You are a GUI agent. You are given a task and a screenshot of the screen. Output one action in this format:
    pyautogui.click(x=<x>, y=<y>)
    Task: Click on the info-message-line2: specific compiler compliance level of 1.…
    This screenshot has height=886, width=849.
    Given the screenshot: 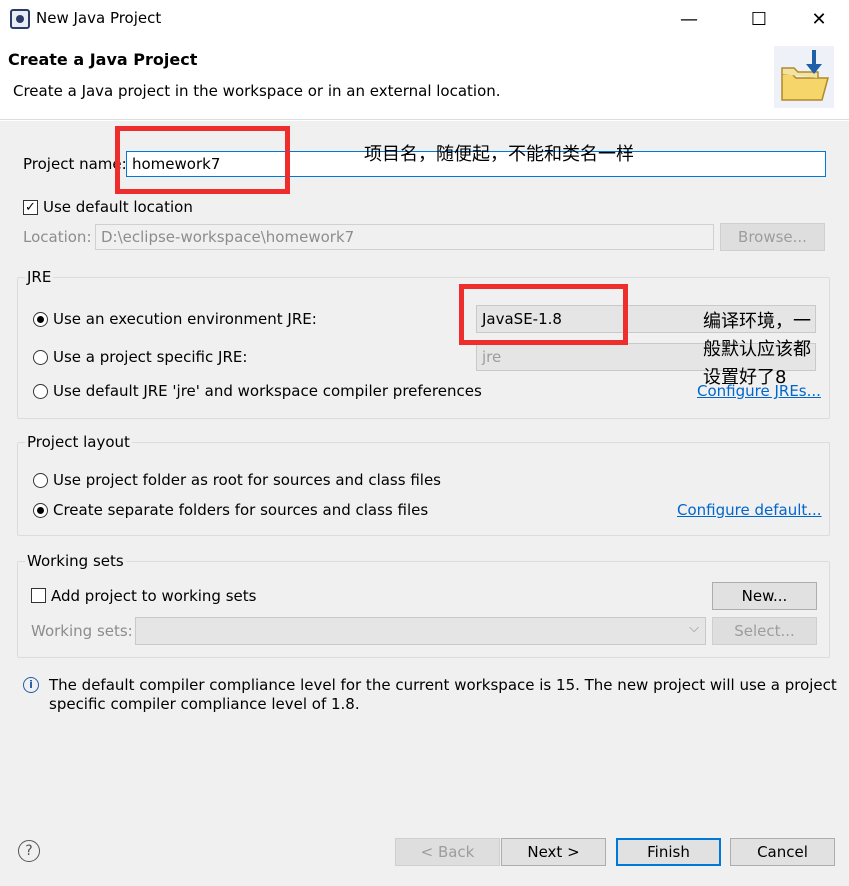 What is the action you would take?
    pyautogui.click(x=204, y=704)
    